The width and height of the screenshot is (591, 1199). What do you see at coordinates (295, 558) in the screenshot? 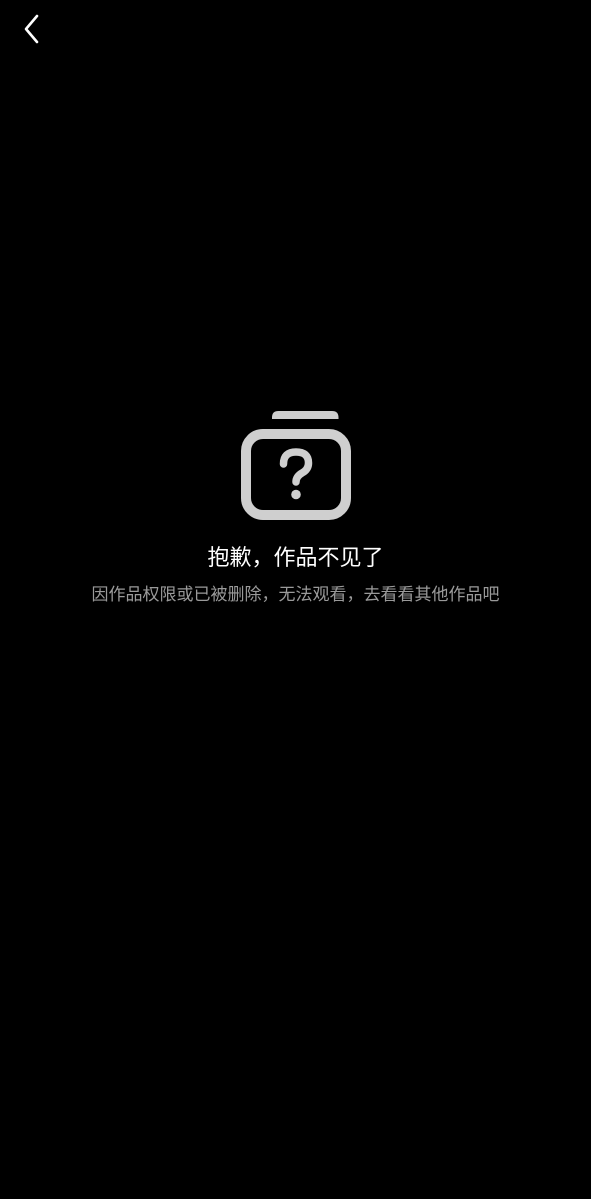
I see `error-title: 抱歉，作品不见了` at bounding box center [295, 558].